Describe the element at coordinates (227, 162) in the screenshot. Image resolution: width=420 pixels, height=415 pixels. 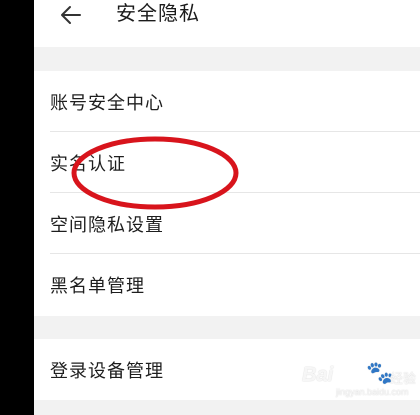
I see `settings-item-real-name-auth: 实名认证` at that location.